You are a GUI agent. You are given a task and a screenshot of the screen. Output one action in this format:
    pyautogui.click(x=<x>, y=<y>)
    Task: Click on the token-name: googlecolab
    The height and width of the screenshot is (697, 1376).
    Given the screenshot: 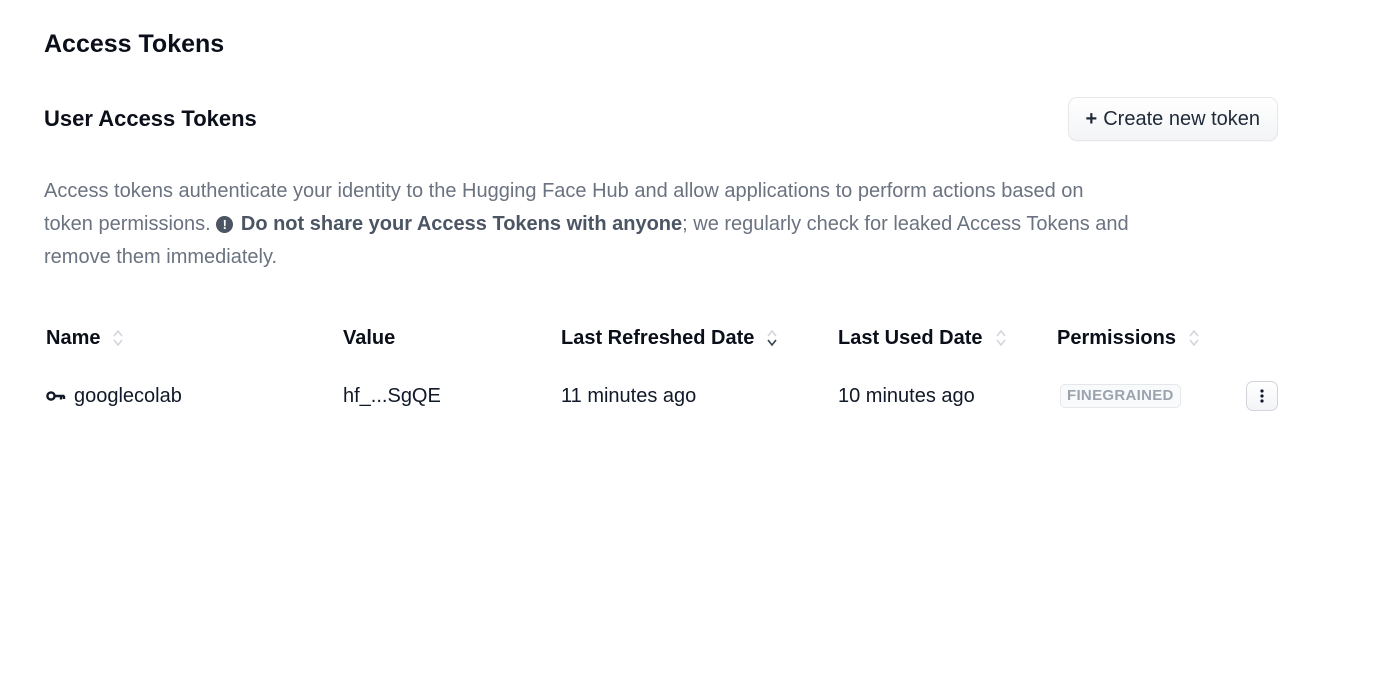 What is the action you would take?
    pyautogui.click(x=128, y=395)
    